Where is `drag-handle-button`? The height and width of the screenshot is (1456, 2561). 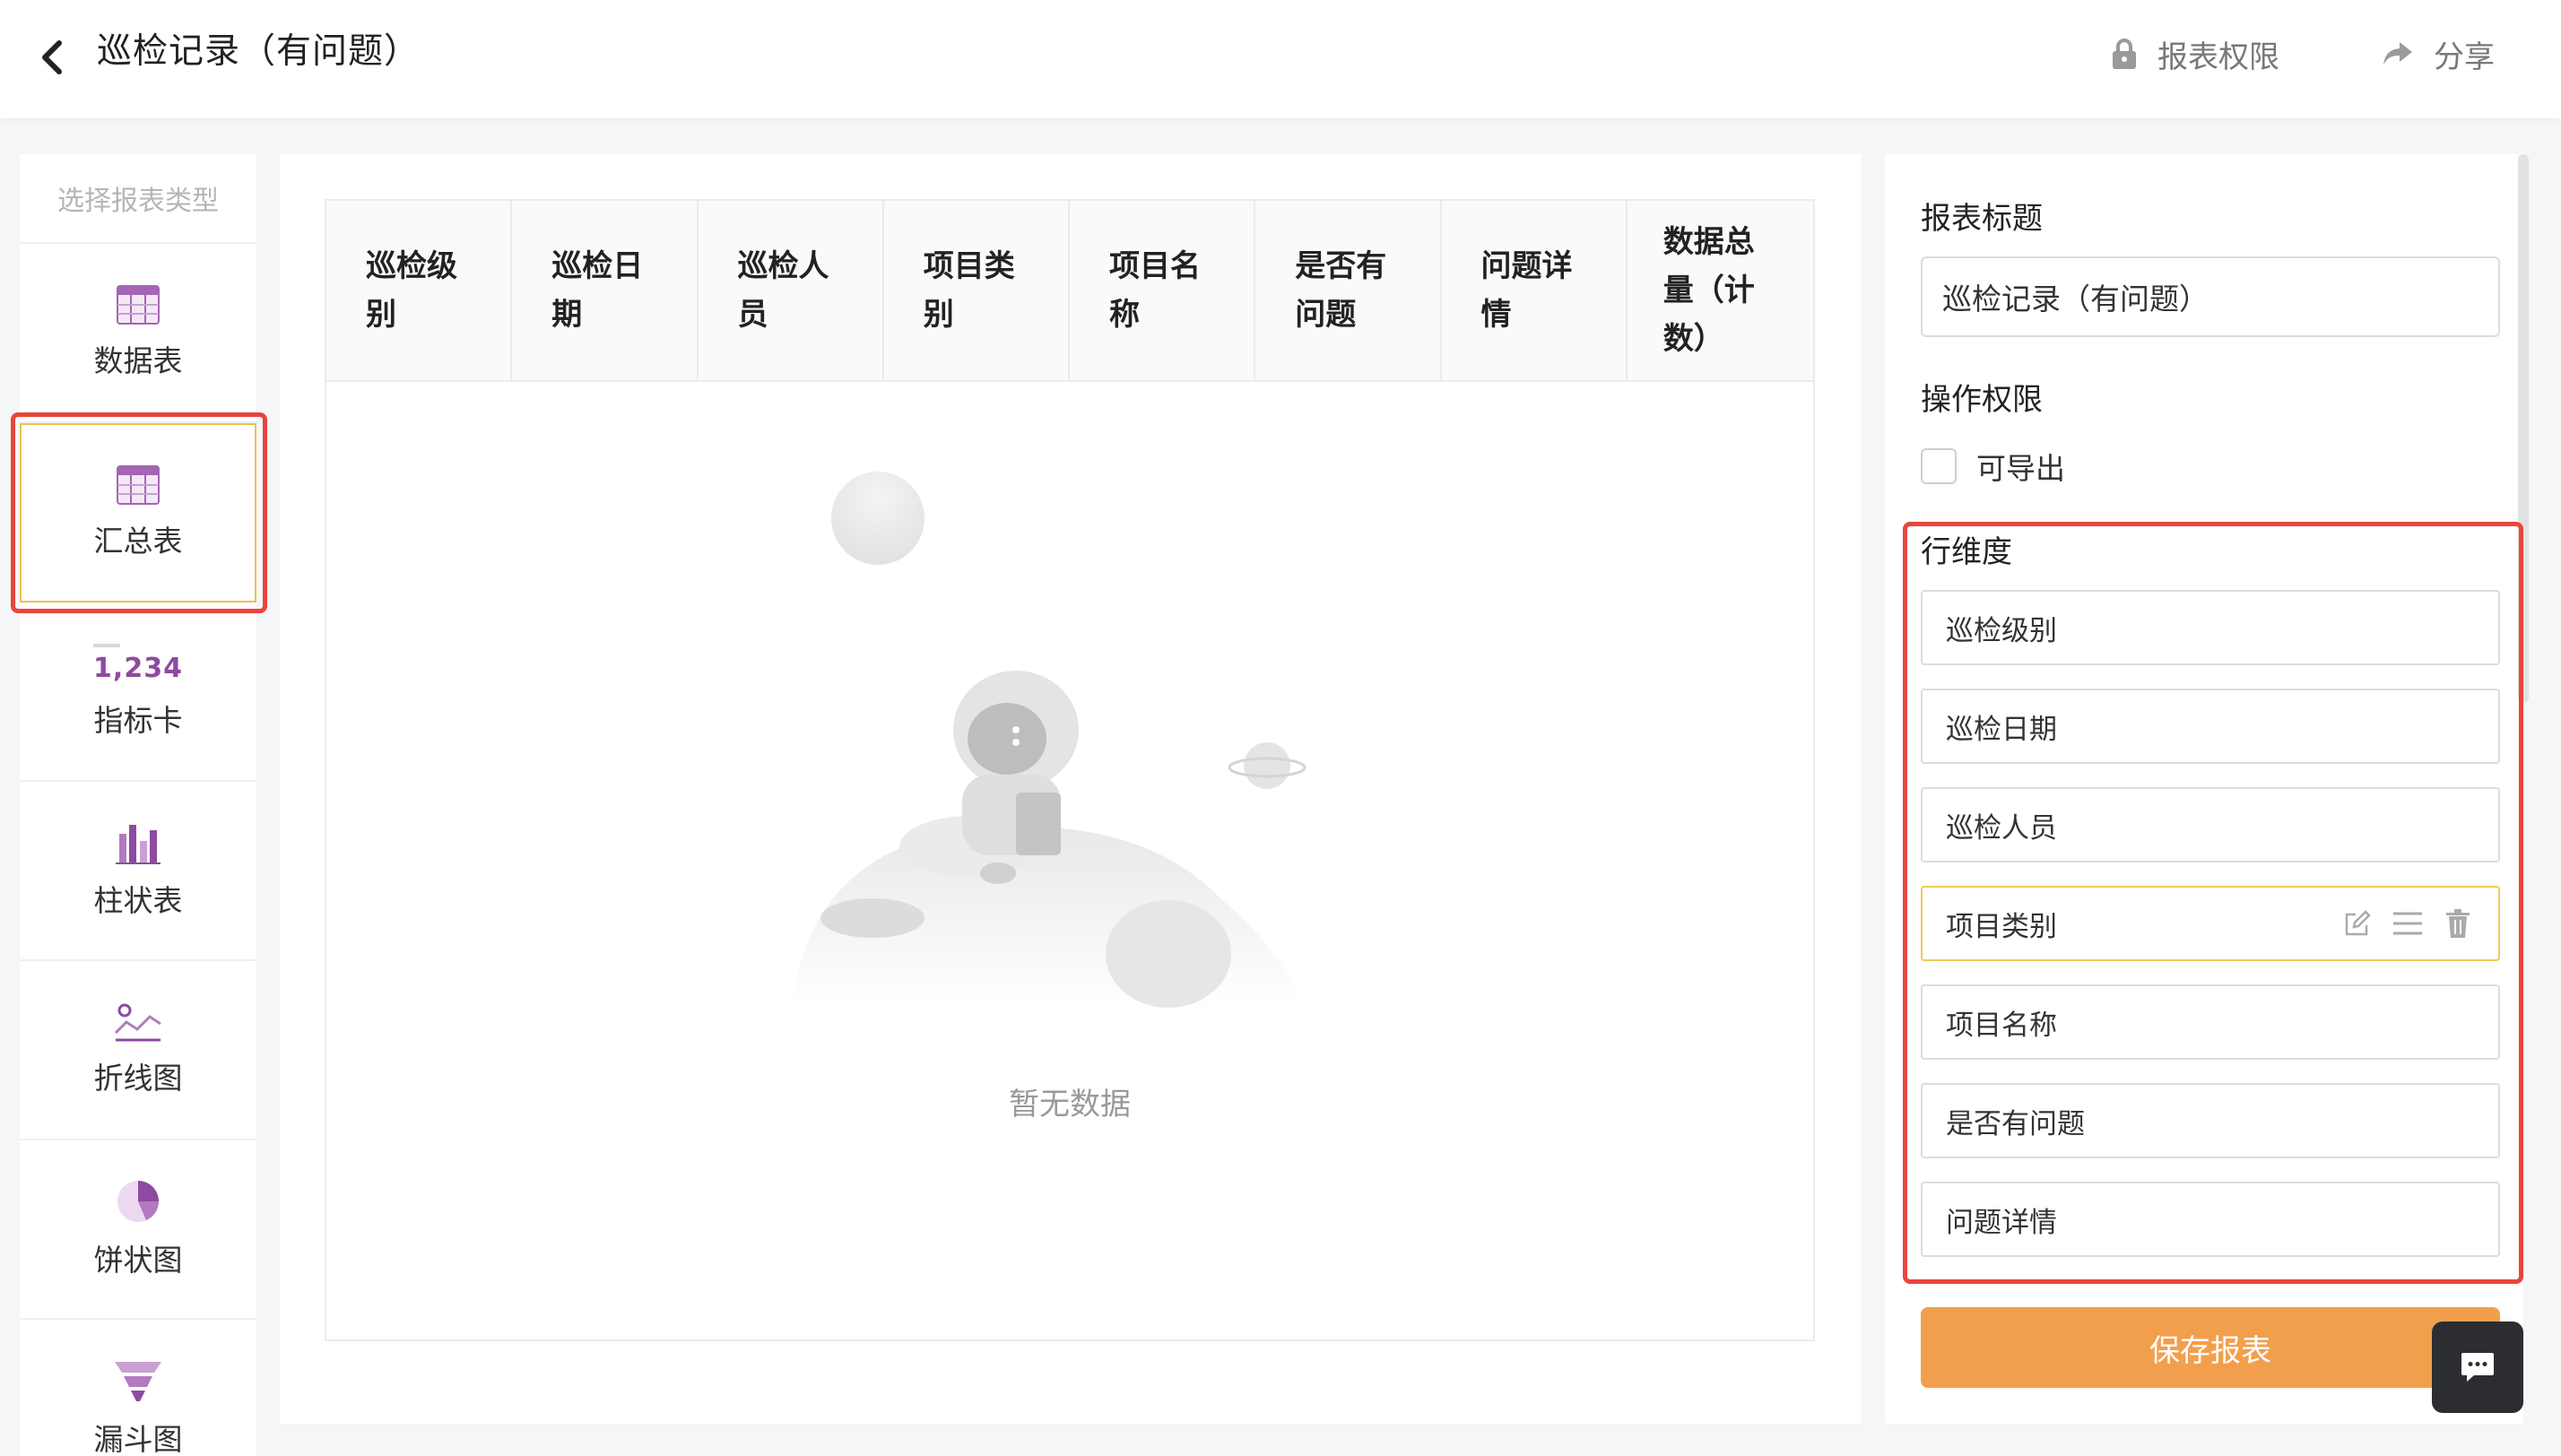
drag-handle-button is located at coordinates (2408, 923).